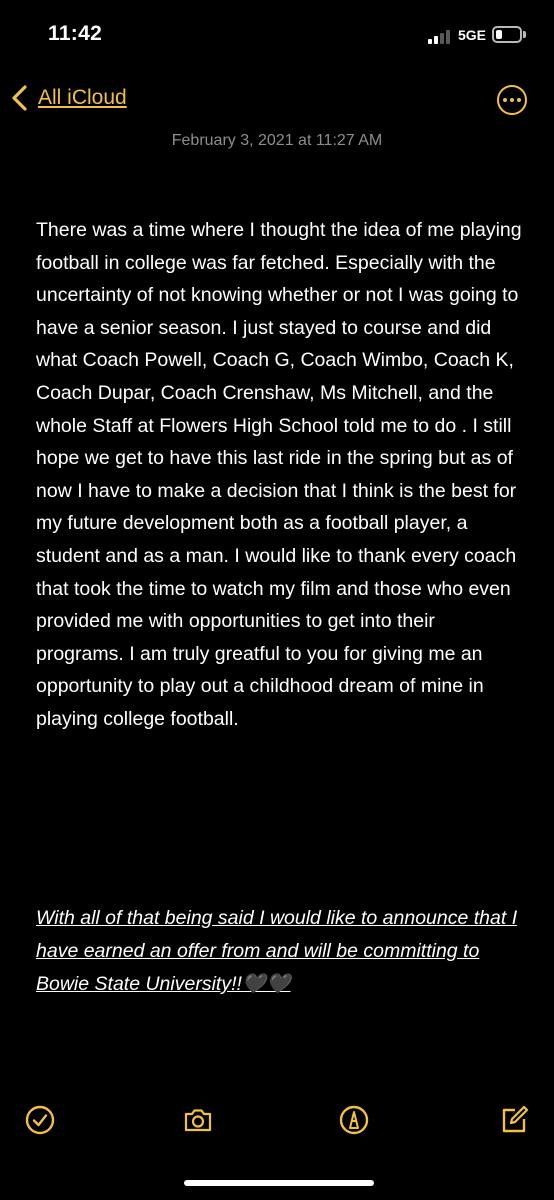 Image resolution: width=554 pixels, height=1200 pixels. I want to click on camera-button, so click(198, 1120).